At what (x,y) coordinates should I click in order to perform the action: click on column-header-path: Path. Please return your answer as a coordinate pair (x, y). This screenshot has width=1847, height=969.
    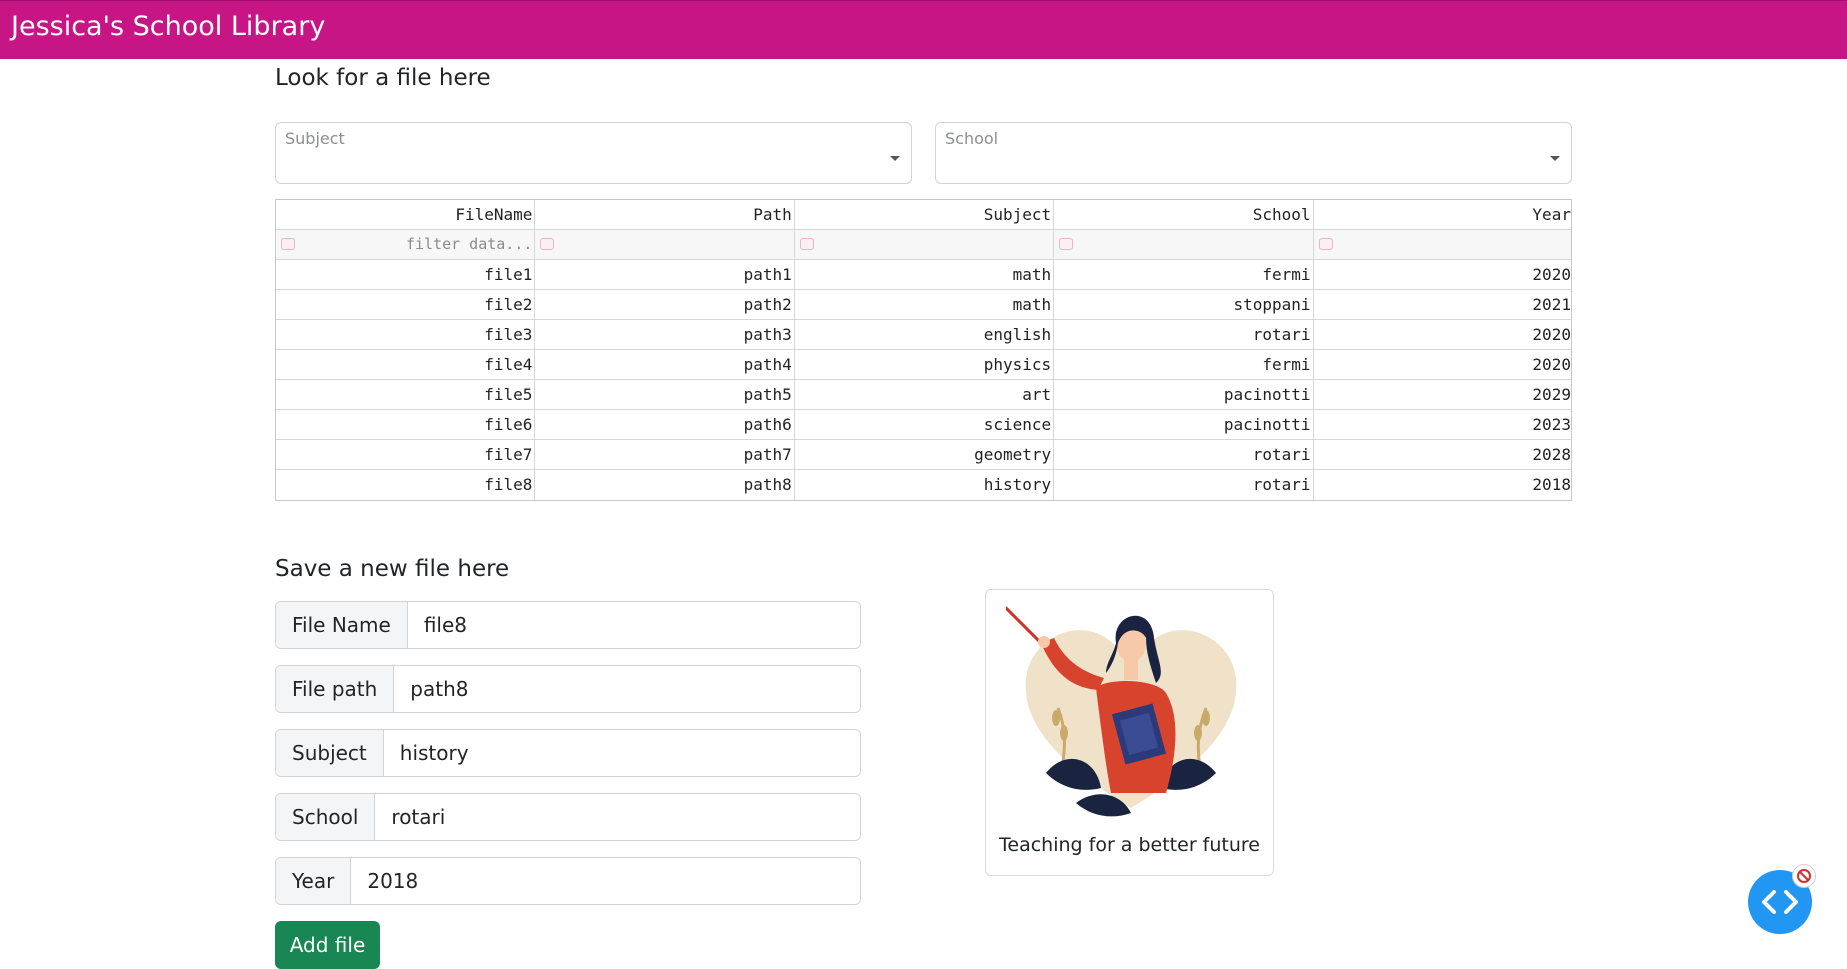
    Looking at the image, I should click on (665, 214).